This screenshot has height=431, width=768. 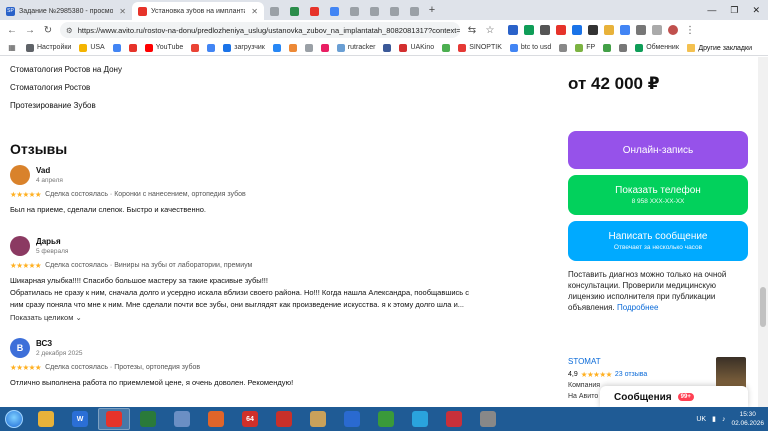 What do you see at coordinates (658, 195) in the screenshot?
I see `show-phone-button: Показать телефон 8 958 XXX-XX-XX` at bounding box center [658, 195].